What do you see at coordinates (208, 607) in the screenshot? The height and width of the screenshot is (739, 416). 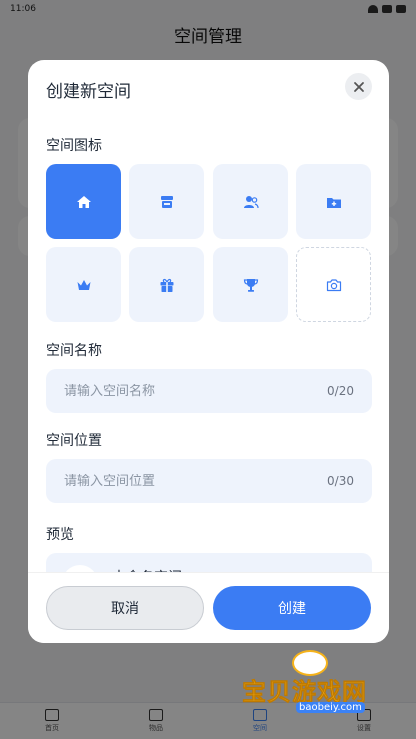 I see `dialog-footer: 取消 创建` at bounding box center [208, 607].